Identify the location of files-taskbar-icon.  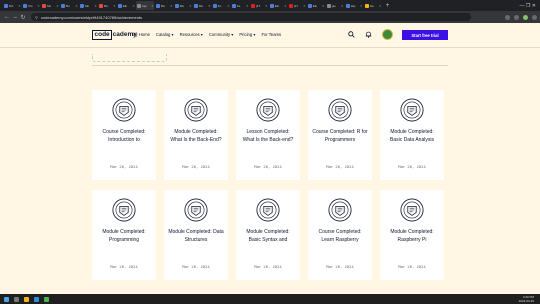
(26, 299).